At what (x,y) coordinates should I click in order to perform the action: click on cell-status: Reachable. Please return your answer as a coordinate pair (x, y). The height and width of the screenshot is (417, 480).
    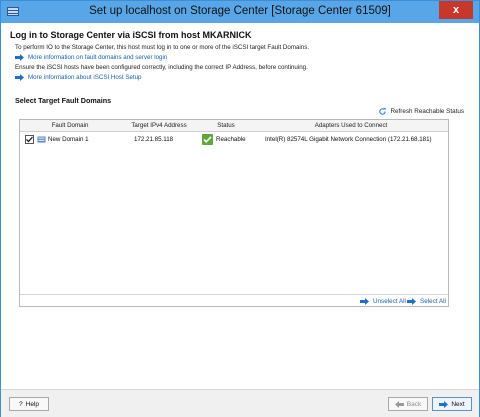
    Looking at the image, I should click on (231, 139).